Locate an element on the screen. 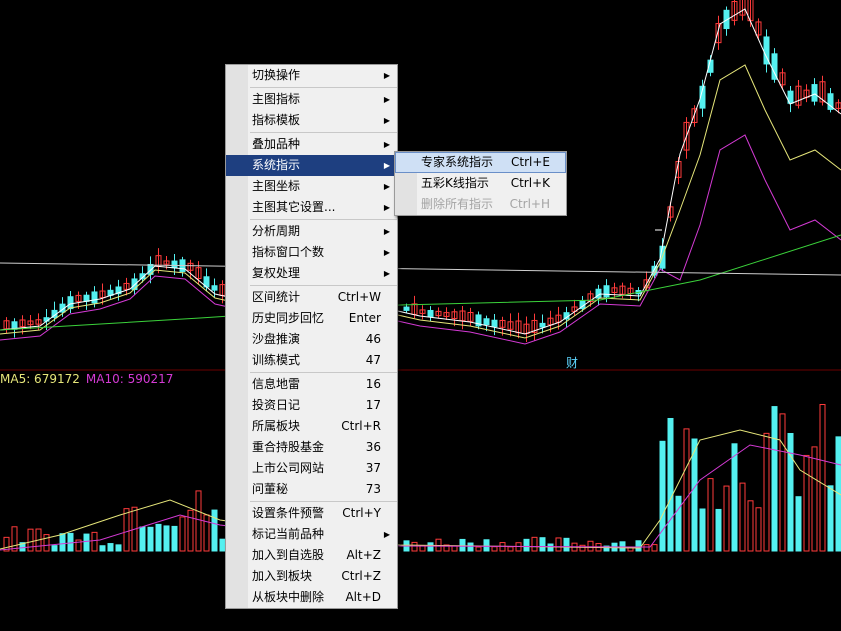 This screenshot has height=631, width=841. menu-item-shortcut: Ctrl+Y is located at coordinates (361, 513).